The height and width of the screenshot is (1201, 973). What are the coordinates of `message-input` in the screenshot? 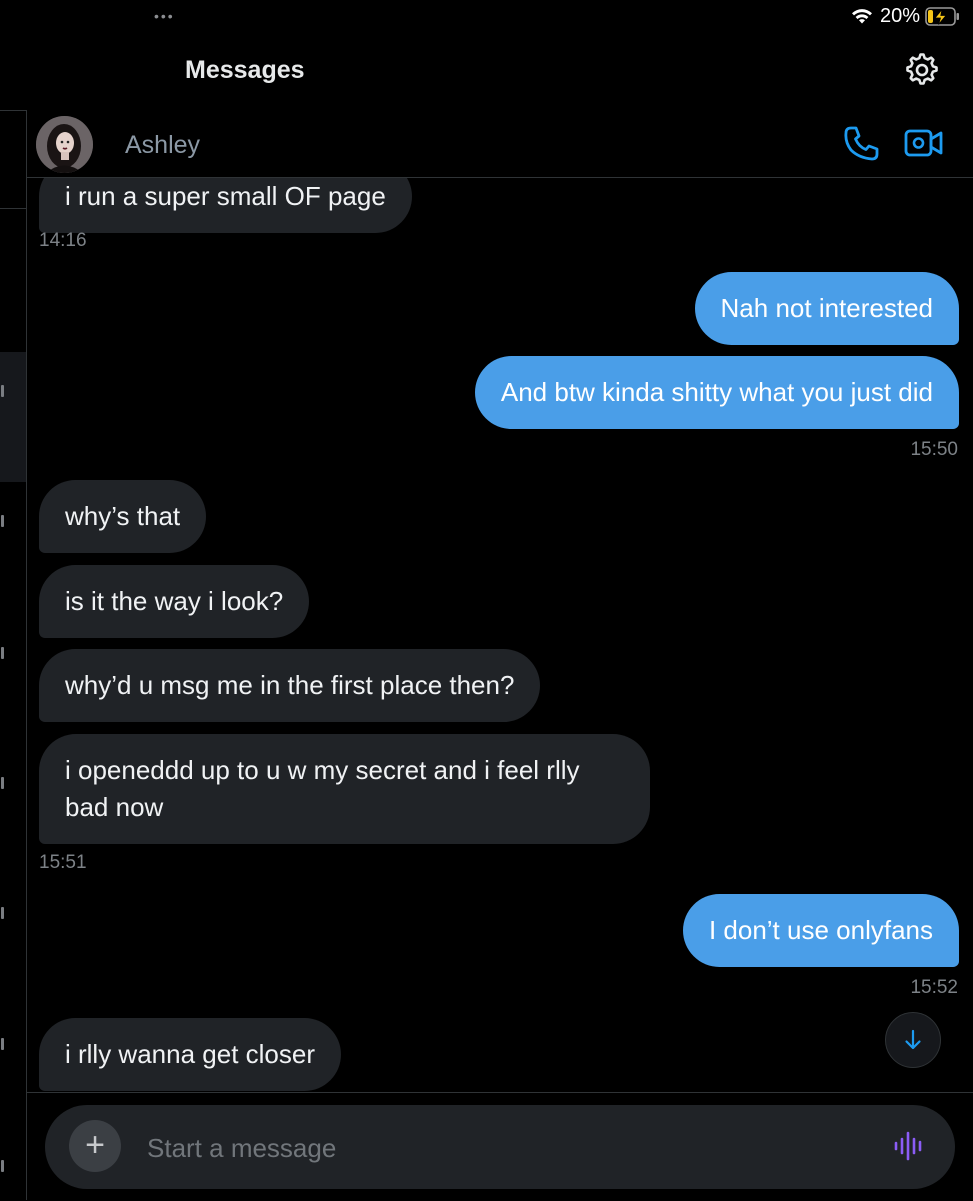 It's located at (507, 1148).